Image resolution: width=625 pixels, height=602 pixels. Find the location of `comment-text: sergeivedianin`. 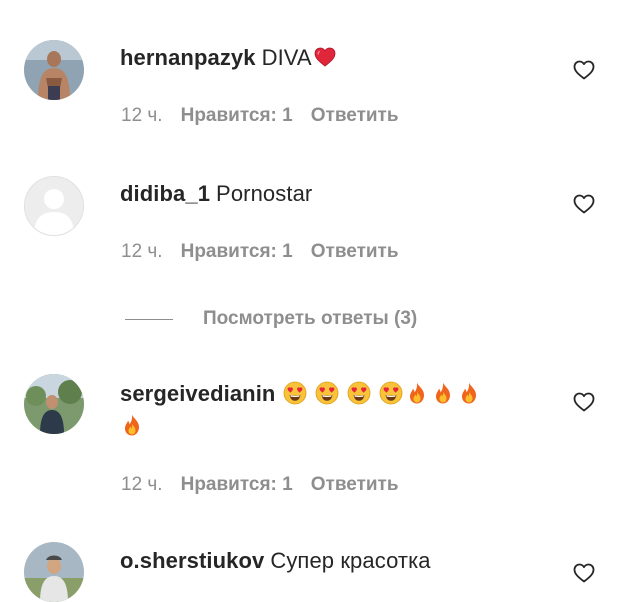

comment-text: sergeivedianin is located at coordinates (340, 410).